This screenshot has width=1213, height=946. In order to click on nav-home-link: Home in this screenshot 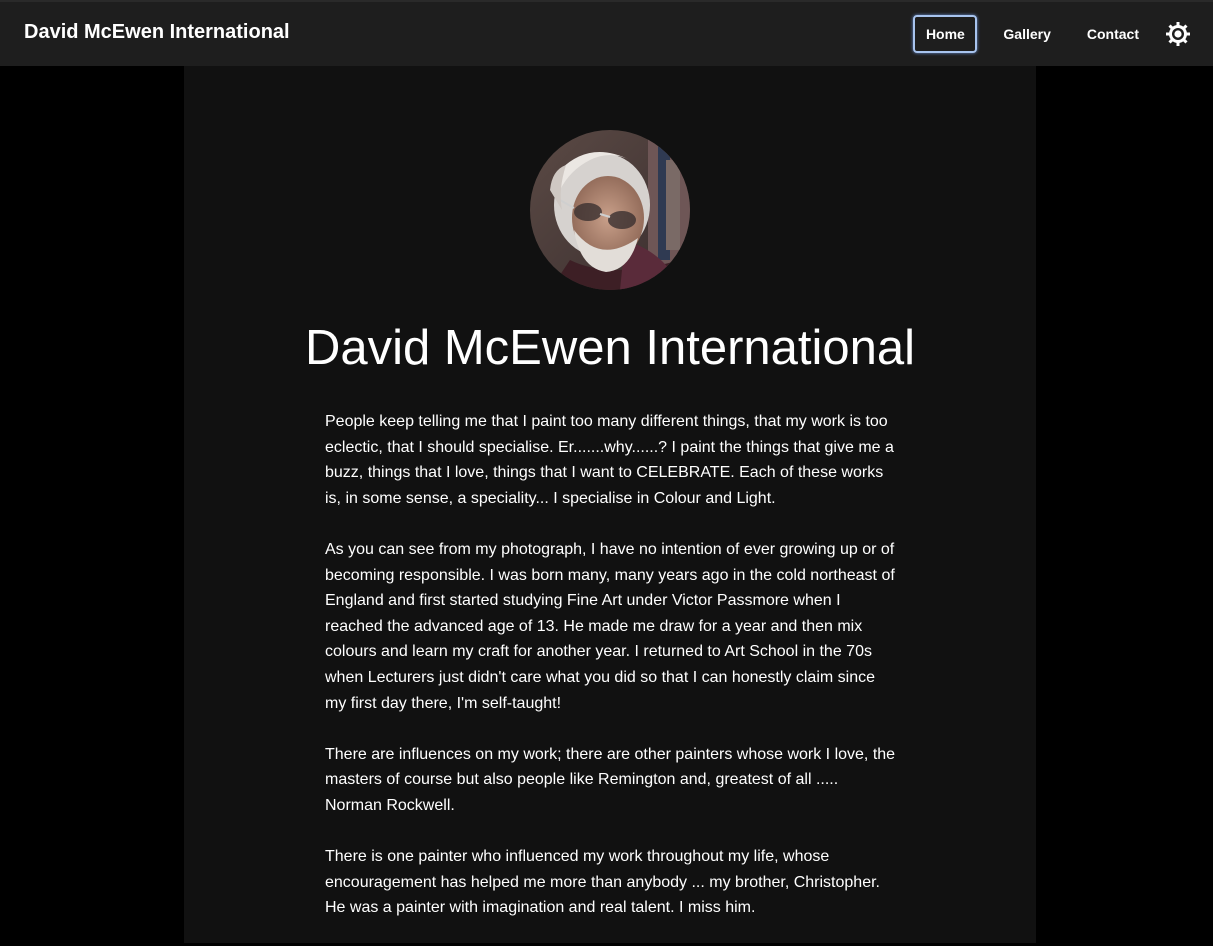, I will do `click(945, 34)`.